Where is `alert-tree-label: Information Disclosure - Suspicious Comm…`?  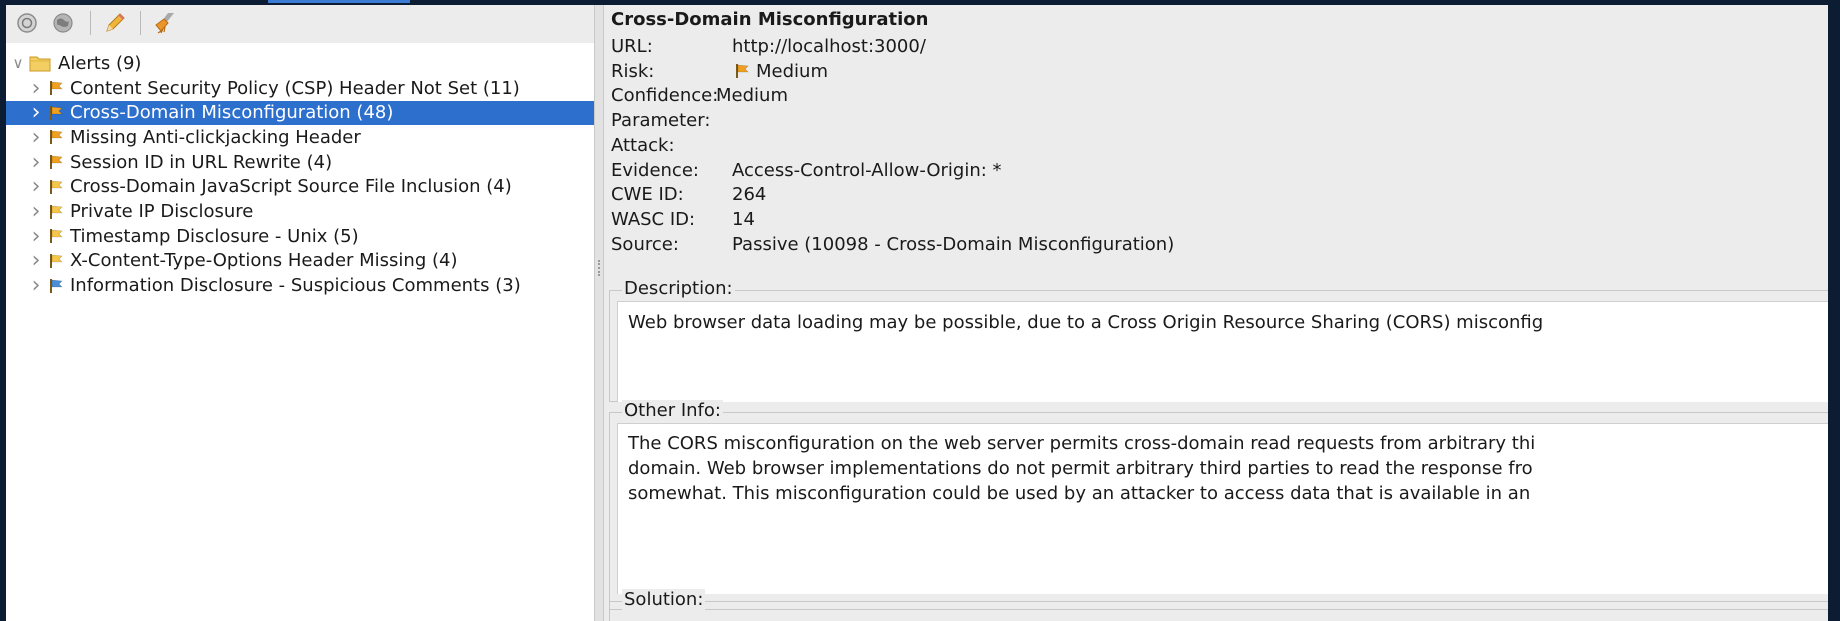 alert-tree-label: Information Disclosure - Suspicious Comm… is located at coordinates (295, 286).